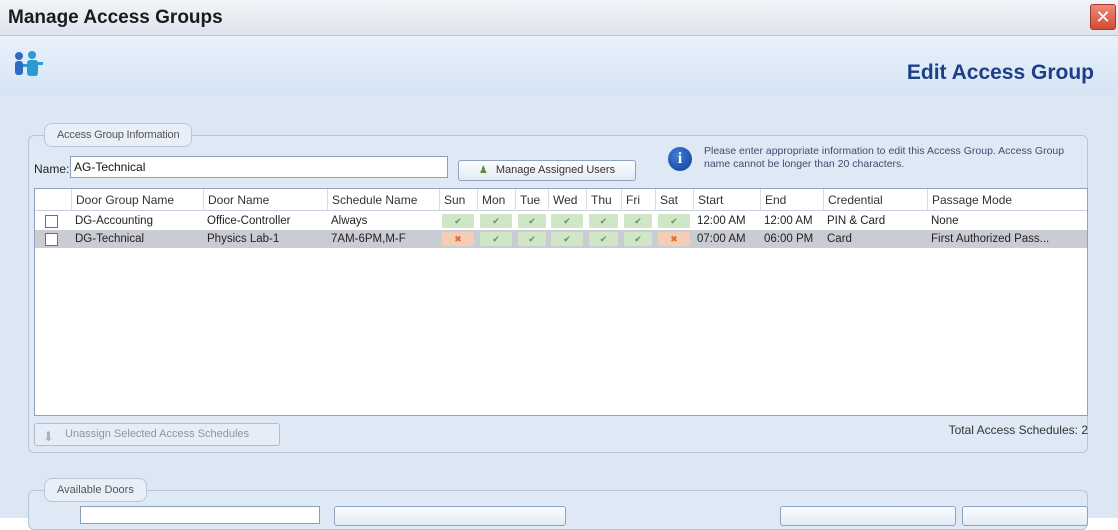 The height and width of the screenshot is (530, 1118). Describe the element at coordinates (115, 17) in the screenshot. I see `window-title: Manage Access Groups` at that location.